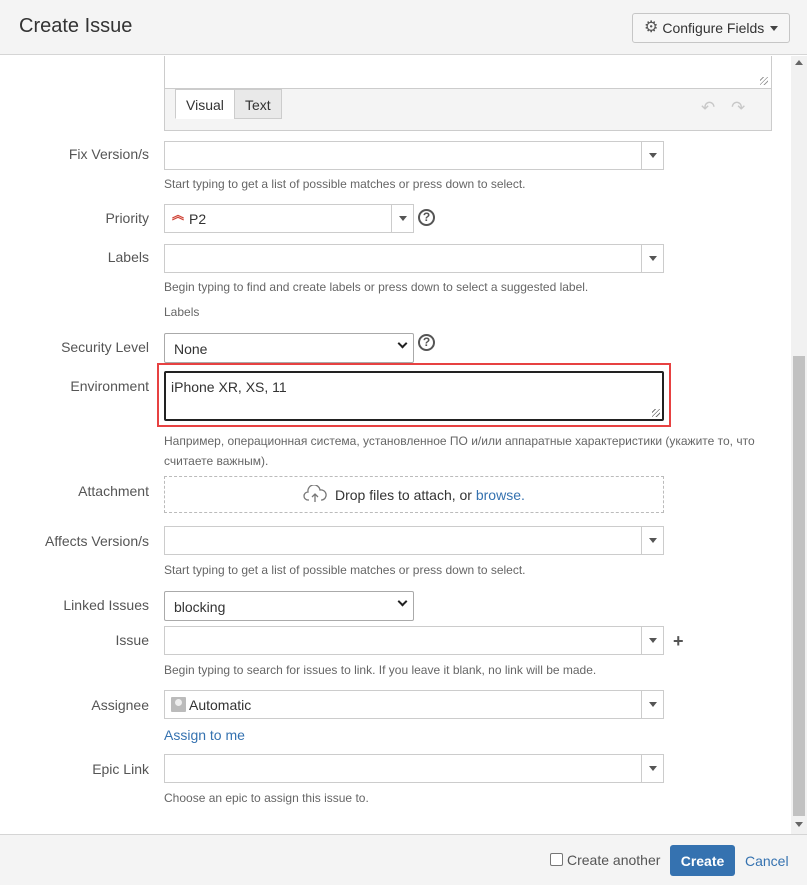 The width and height of the screenshot is (807, 885). What do you see at coordinates (414, 768) in the screenshot?
I see `epic-link-input` at bounding box center [414, 768].